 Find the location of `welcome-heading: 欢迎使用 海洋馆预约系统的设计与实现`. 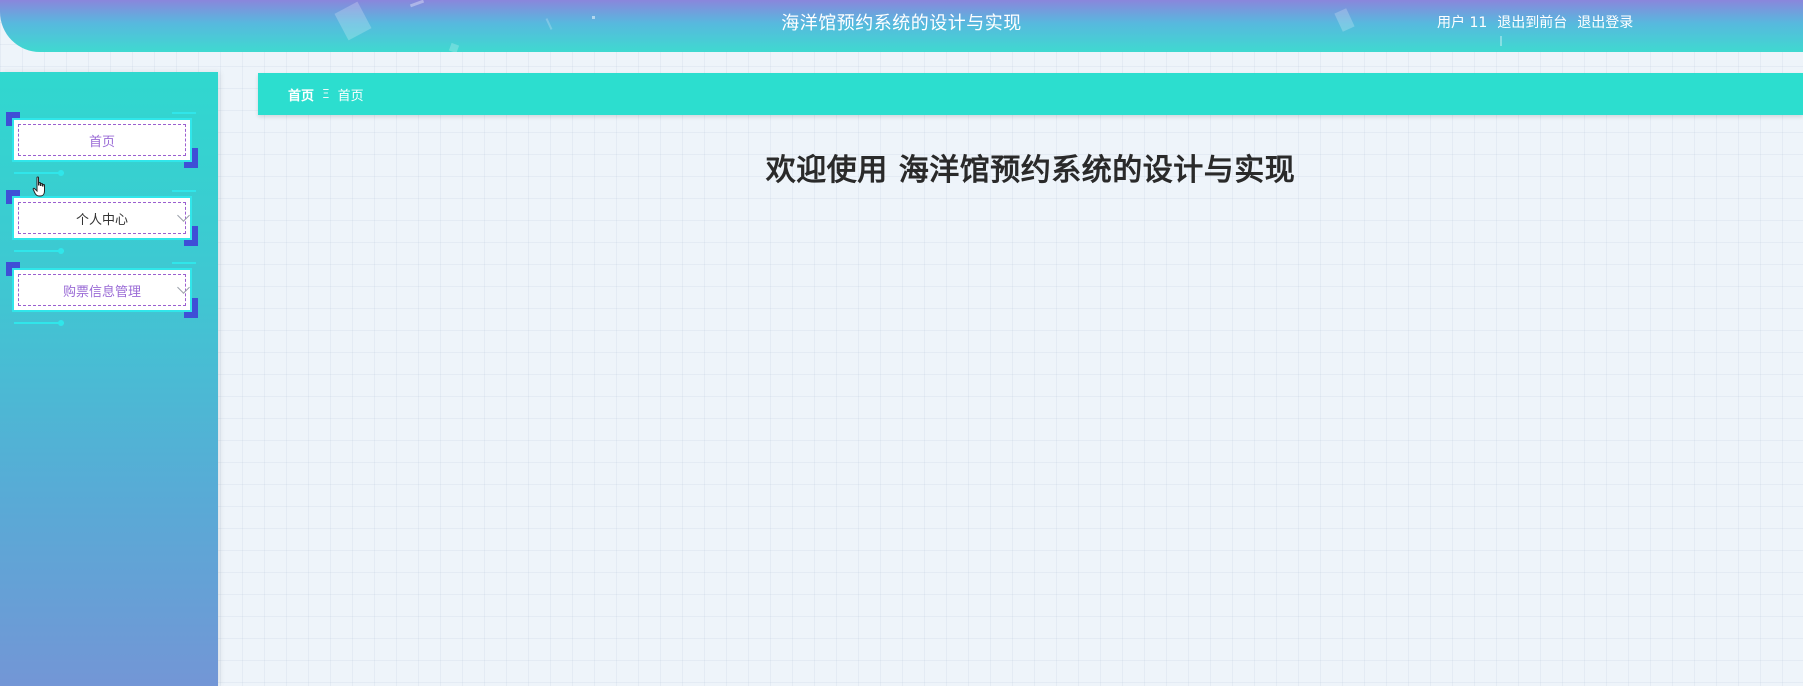

welcome-heading: 欢迎使用 海洋馆预约系统的设计与实现 is located at coordinates (1030, 170).